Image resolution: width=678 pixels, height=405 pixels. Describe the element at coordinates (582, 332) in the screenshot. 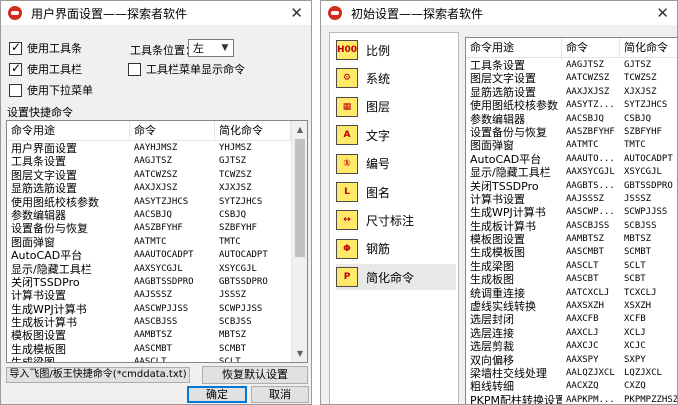

I see `cell-command: AAXCLJ` at that location.